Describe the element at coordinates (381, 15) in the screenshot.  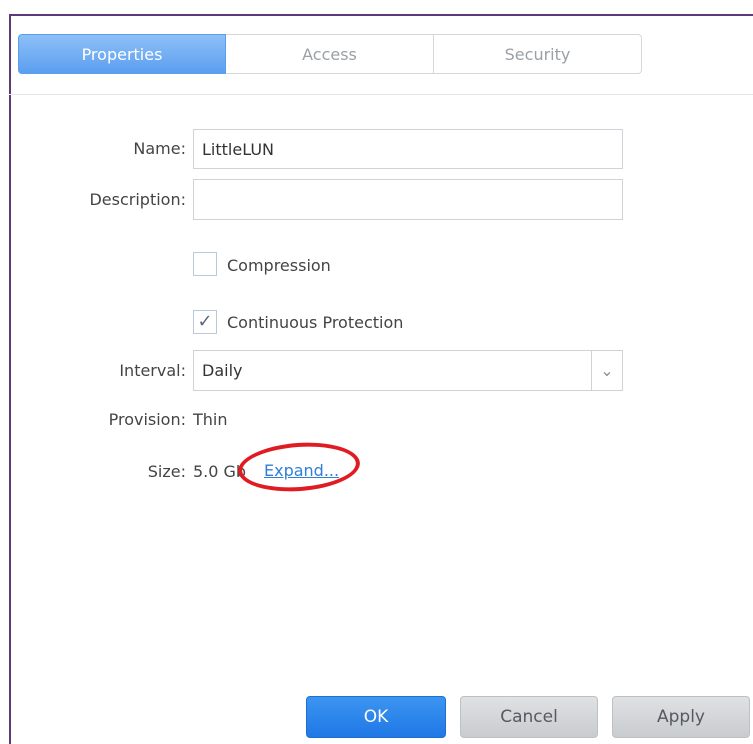
I see `window-frame-top` at that location.